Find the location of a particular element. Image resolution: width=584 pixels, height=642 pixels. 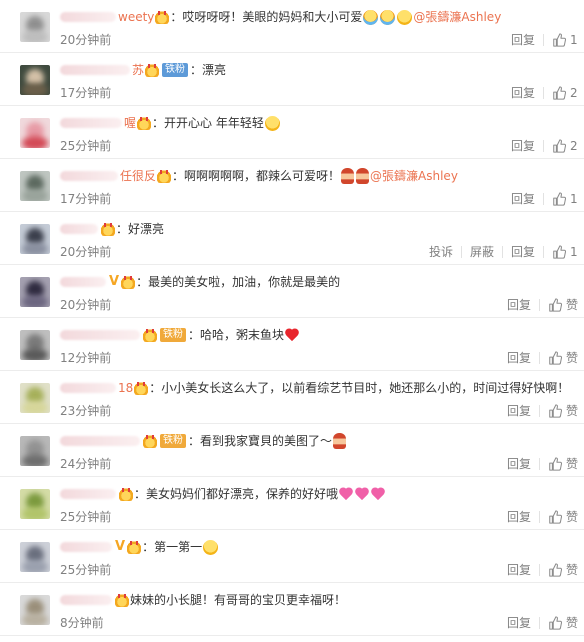

comment-text: ：开开心心 年年轻轻 is located at coordinates (208, 123).